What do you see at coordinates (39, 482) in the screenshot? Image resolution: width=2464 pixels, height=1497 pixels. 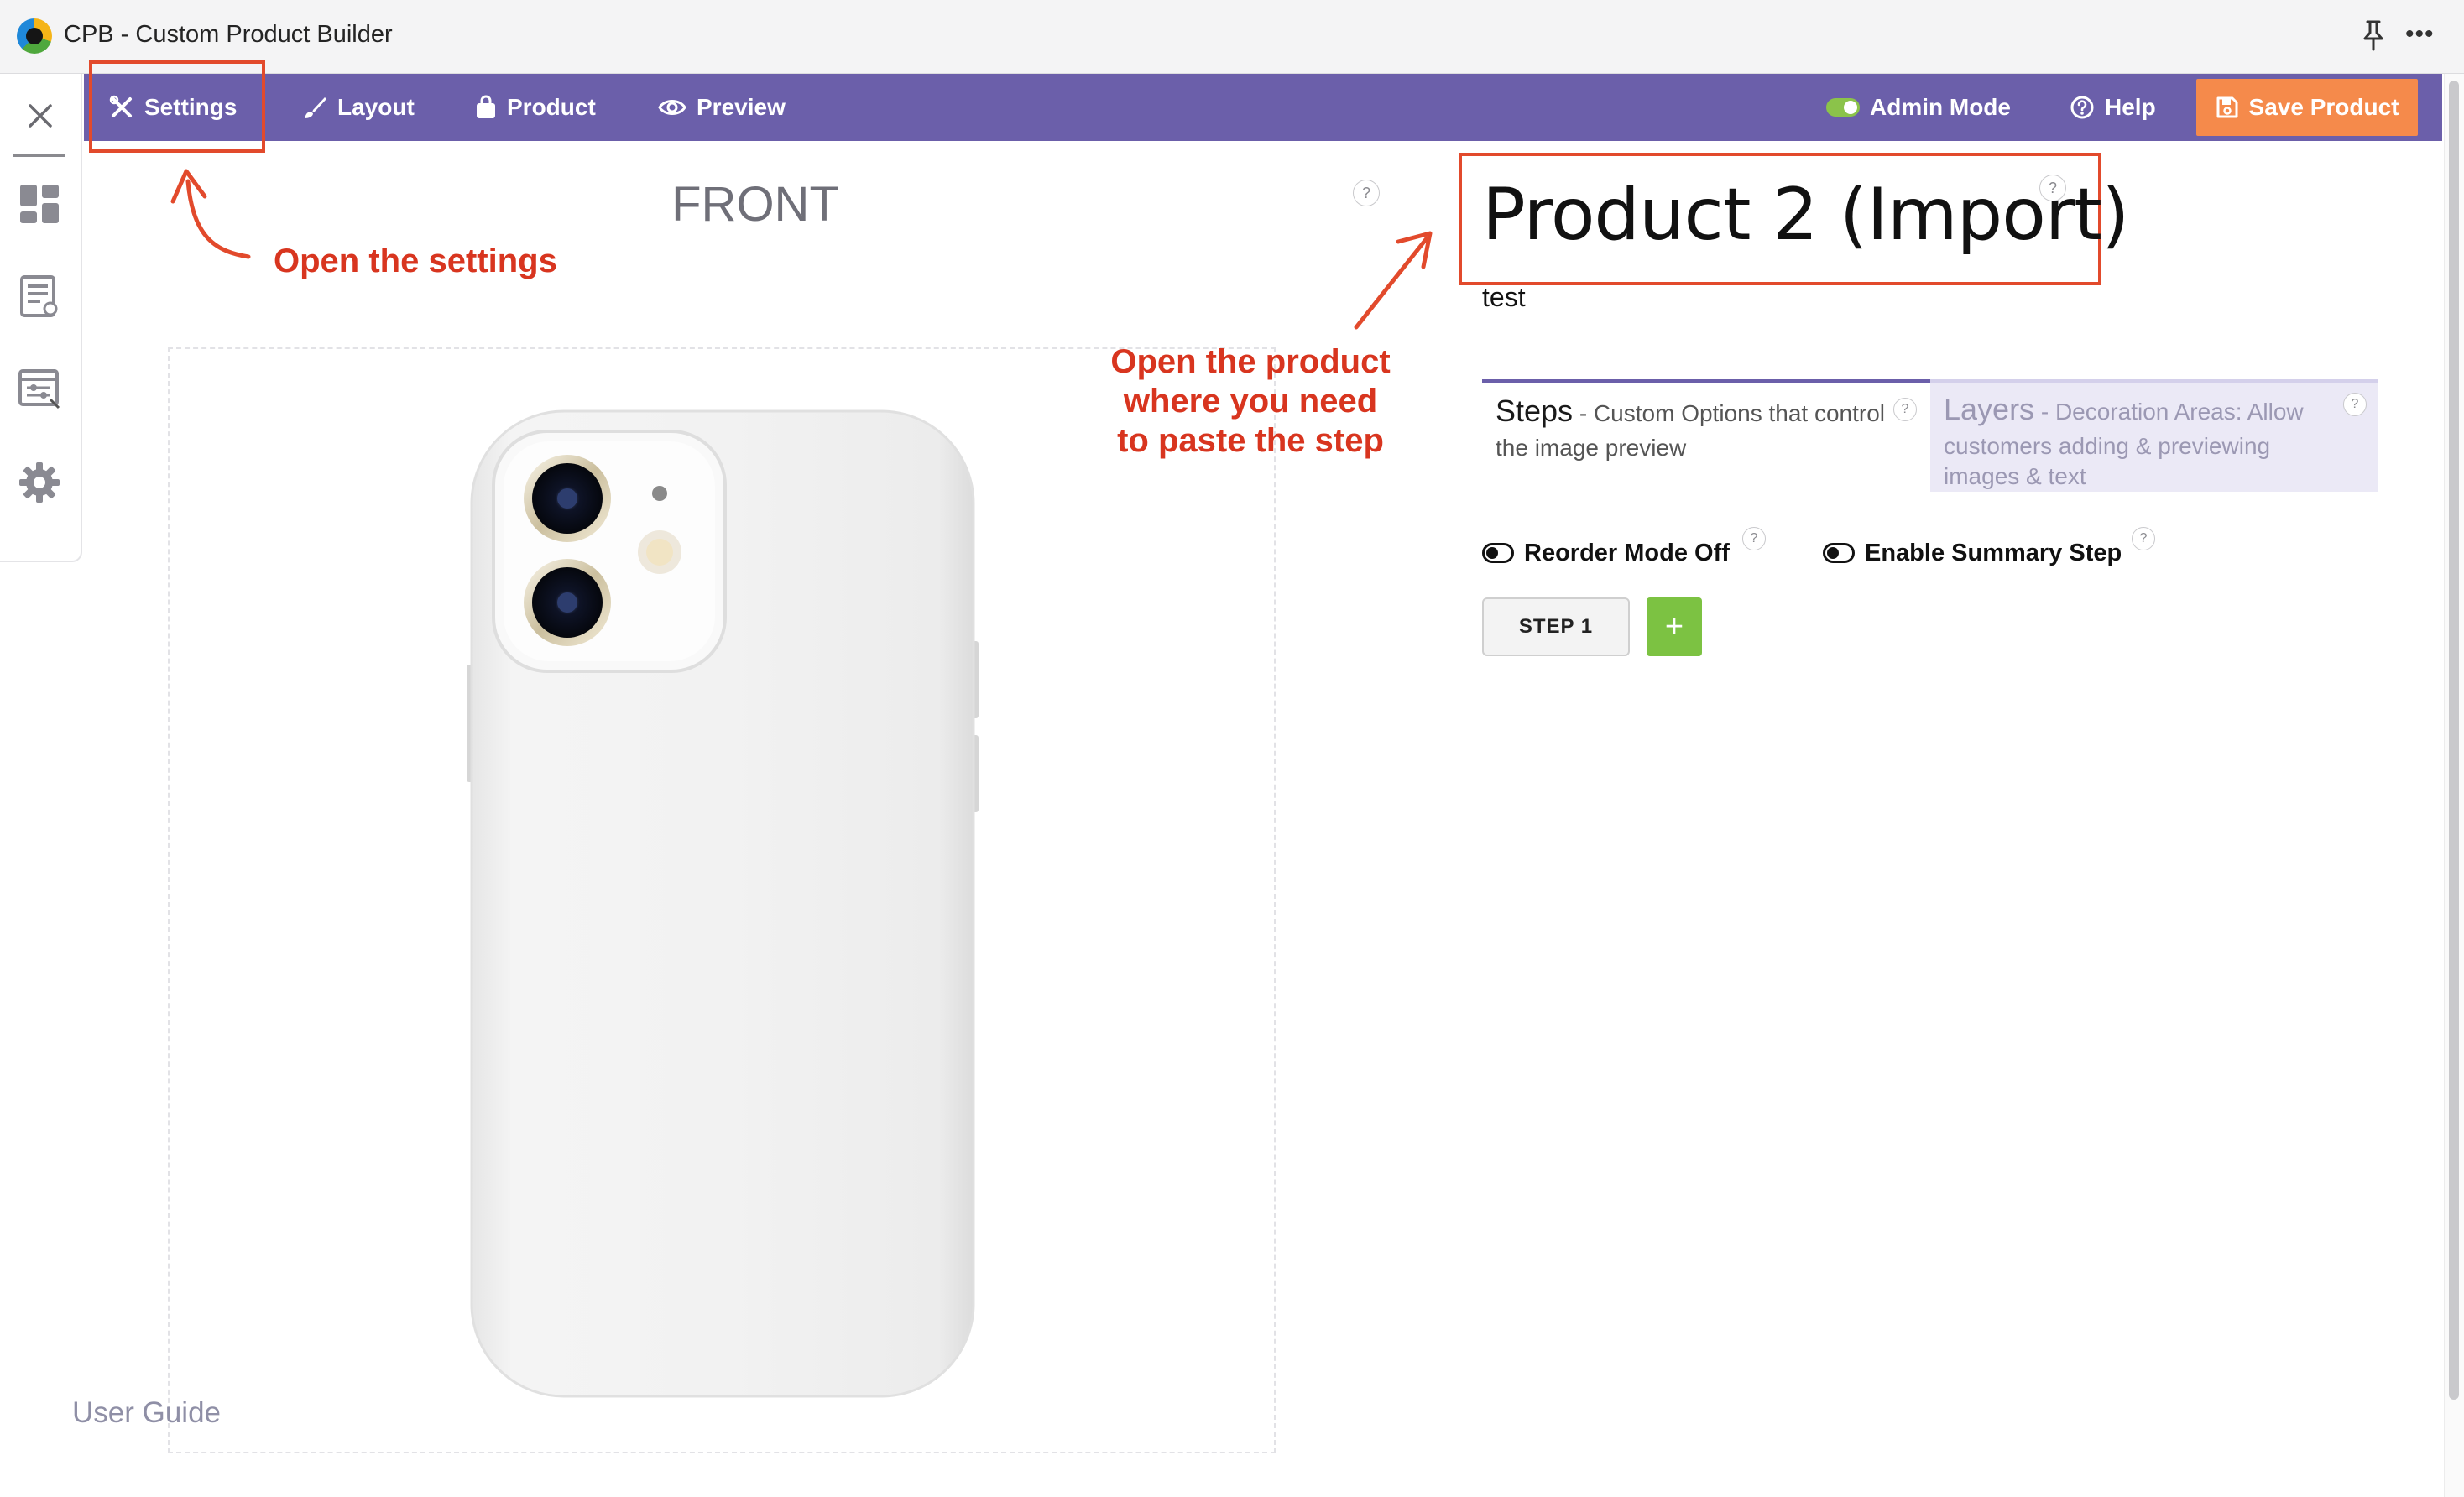 I see `gear-icon` at bounding box center [39, 482].